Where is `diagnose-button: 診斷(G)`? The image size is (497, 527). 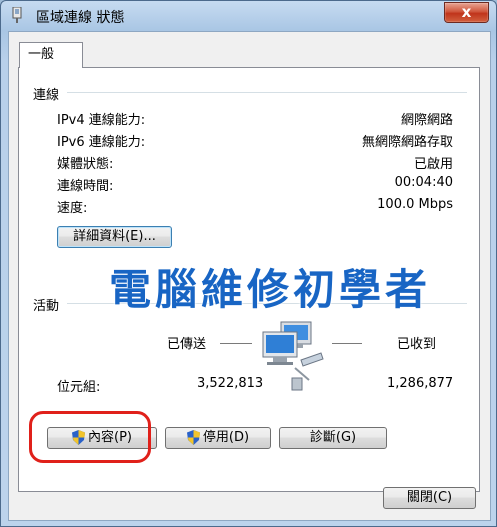 diagnose-button: 診斷(G) is located at coordinates (333, 438).